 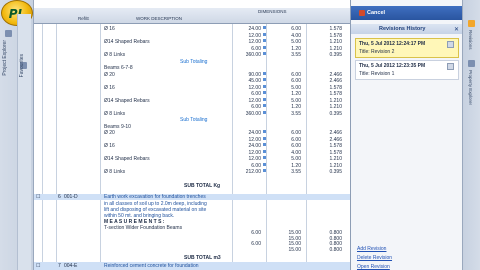 I want to click on item-7-number: 7, so click(x=59, y=266).